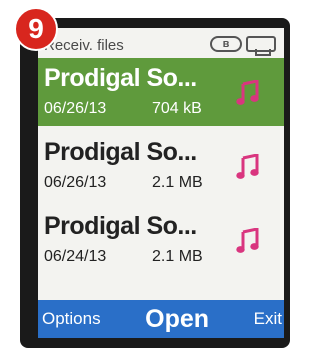 This screenshot has height=351, width=320. What do you see at coordinates (161, 43) in the screenshot?
I see `status-bar: Receiv. files ʙ` at bounding box center [161, 43].